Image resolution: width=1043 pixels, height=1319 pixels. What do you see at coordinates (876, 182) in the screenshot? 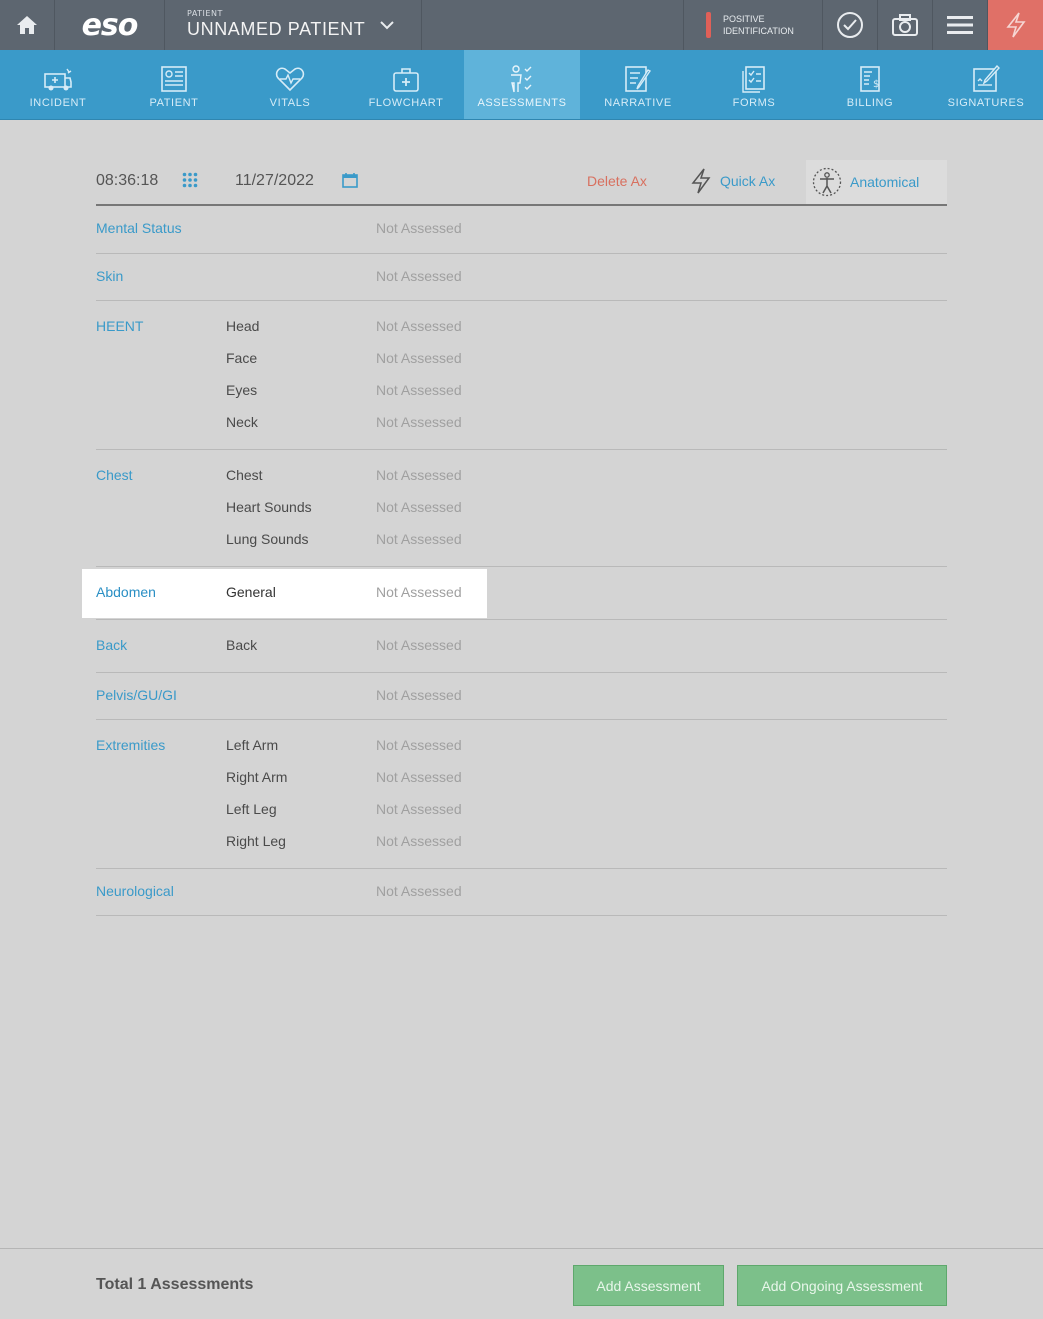
I see `anatomical-button: Anatomical` at bounding box center [876, 182].